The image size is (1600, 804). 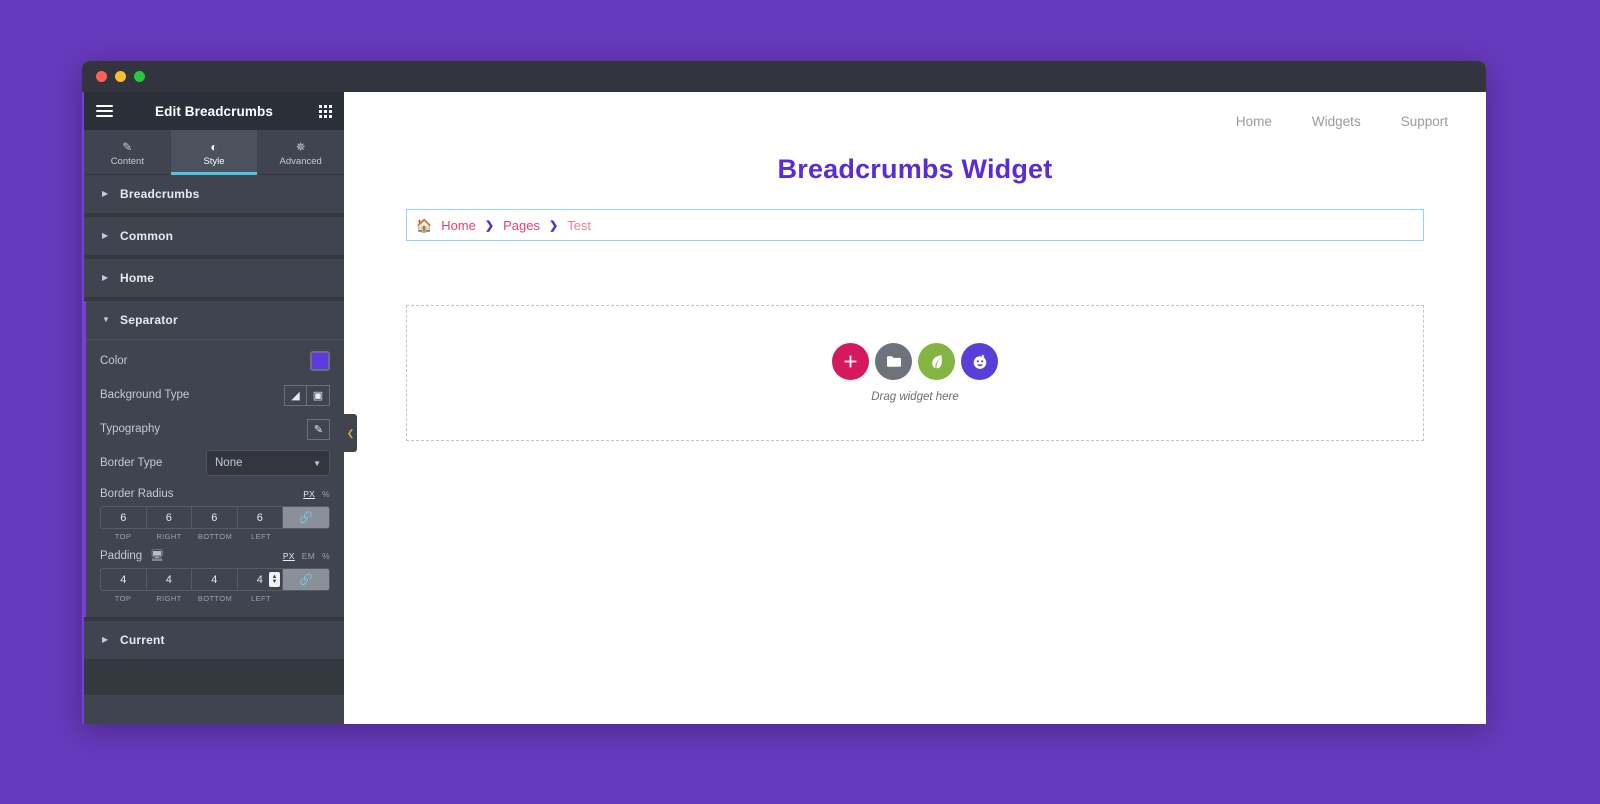 What do you see at coordinates (169, 579) in the screenshot?
I see `padding-right-input: 4` at bounding box center [169, 579].